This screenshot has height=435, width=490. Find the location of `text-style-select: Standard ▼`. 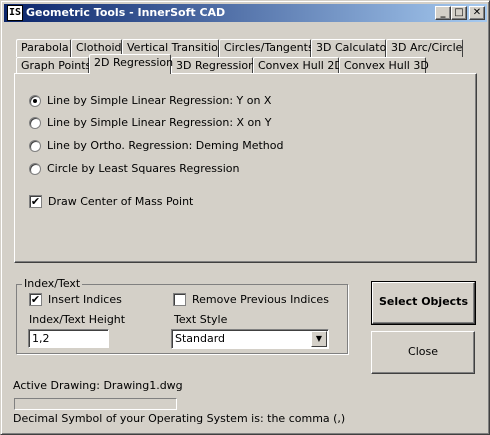

text-style-select: Standard ▼ is located at coordinates (250, 339).